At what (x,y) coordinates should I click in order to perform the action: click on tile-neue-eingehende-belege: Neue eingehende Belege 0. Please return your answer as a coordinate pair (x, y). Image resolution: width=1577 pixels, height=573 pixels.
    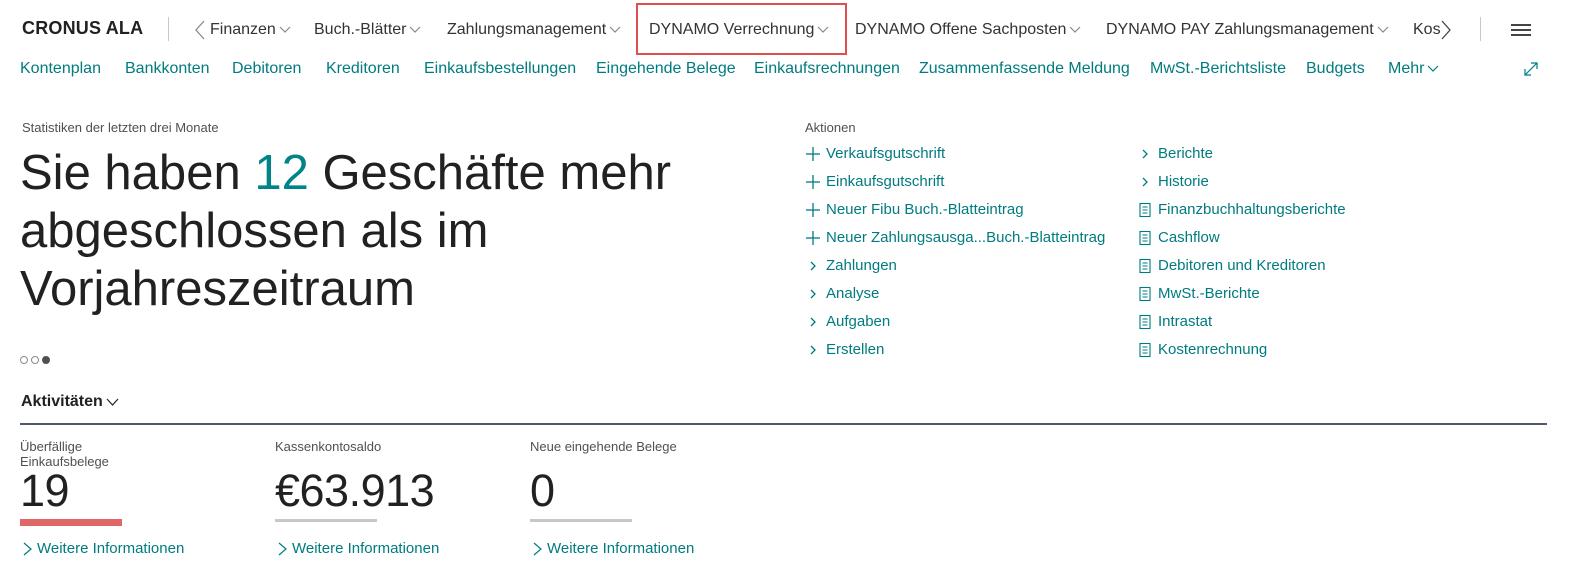
    Looking at the image, I should click on (650, 480).